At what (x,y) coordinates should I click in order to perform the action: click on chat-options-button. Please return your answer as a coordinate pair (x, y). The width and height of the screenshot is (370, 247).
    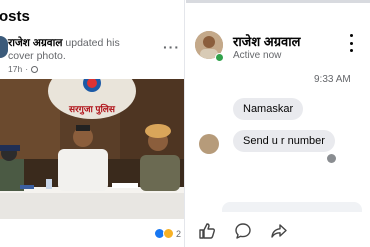
    Looking at the image, I should click on (352, 43).